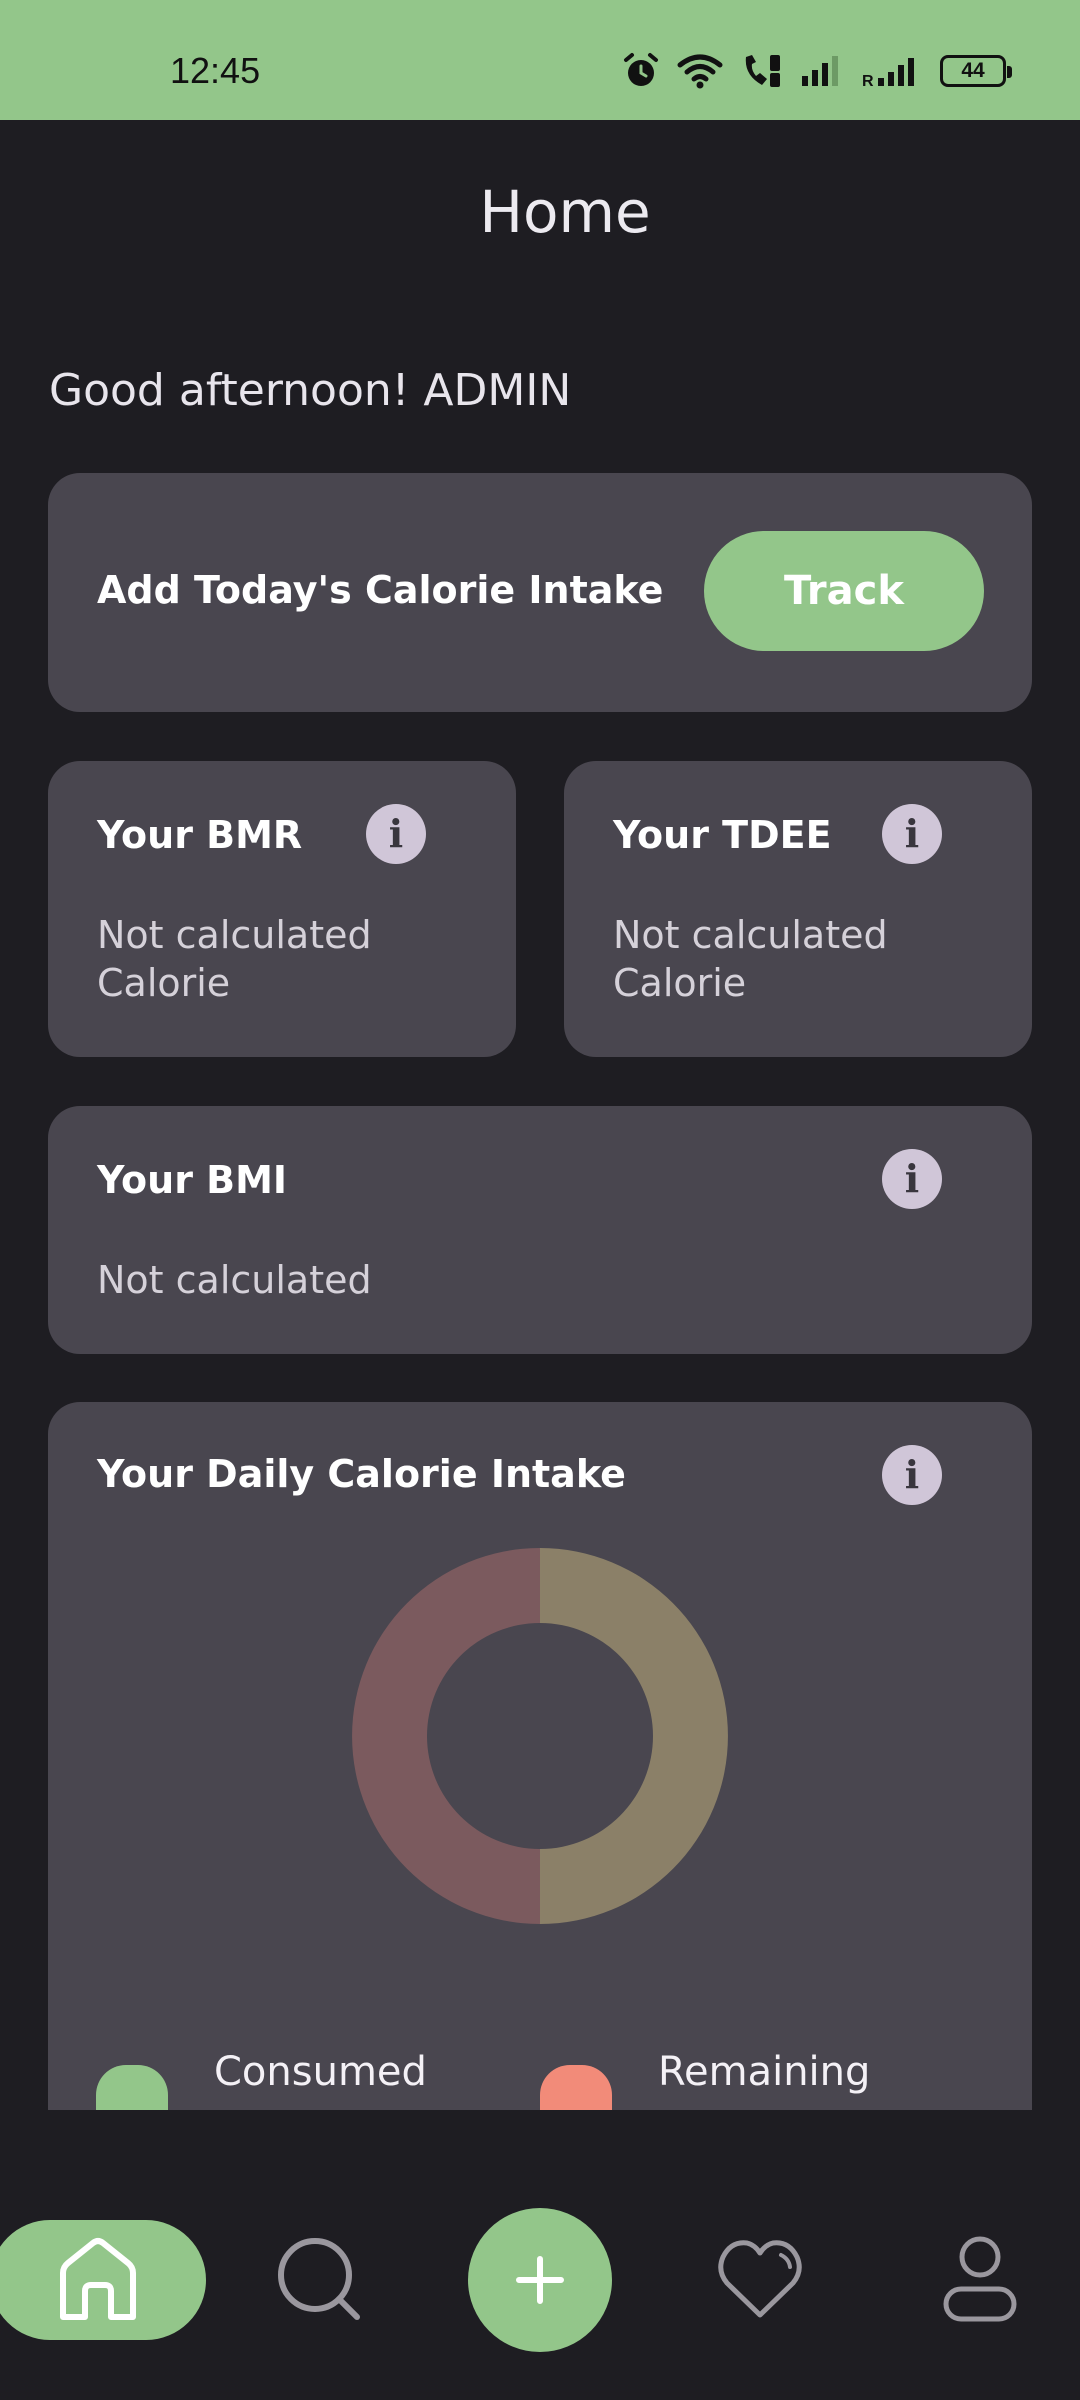  What do you see at coordinates (361, 1474) in the screenshot?
I see `calorie-intake-title: Your Daily Calorie Intake` at bounding box center [361, 1474].